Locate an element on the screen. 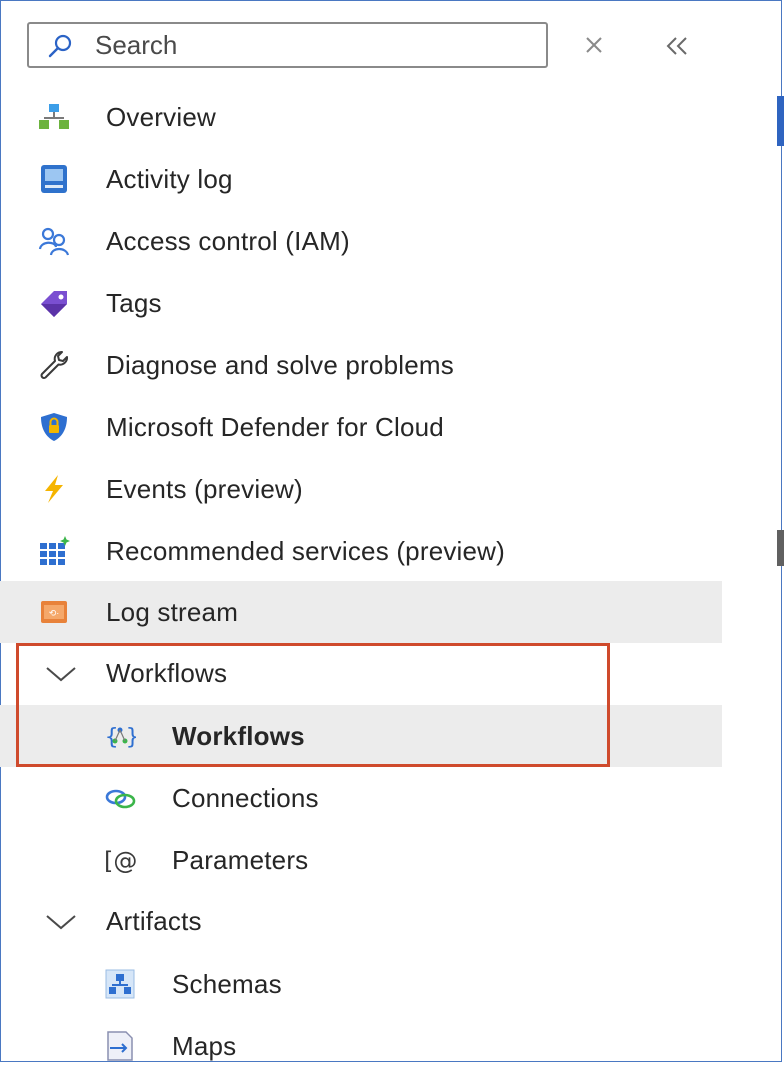  map-icon is located at coordinates (120, 1046).